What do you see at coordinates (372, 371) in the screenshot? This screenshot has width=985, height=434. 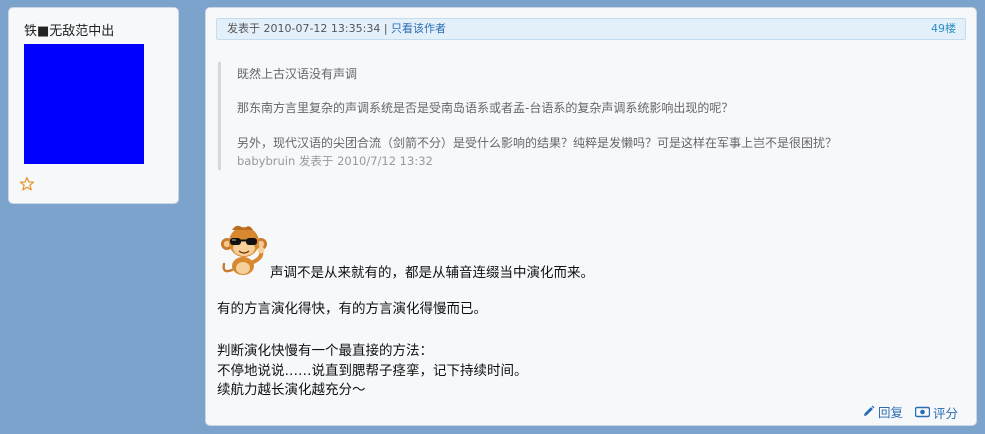 I see `post-body-line: 不停地说说……说直到腮帮子痉挛，记下持续时间。` at bounding box center [372, 371].